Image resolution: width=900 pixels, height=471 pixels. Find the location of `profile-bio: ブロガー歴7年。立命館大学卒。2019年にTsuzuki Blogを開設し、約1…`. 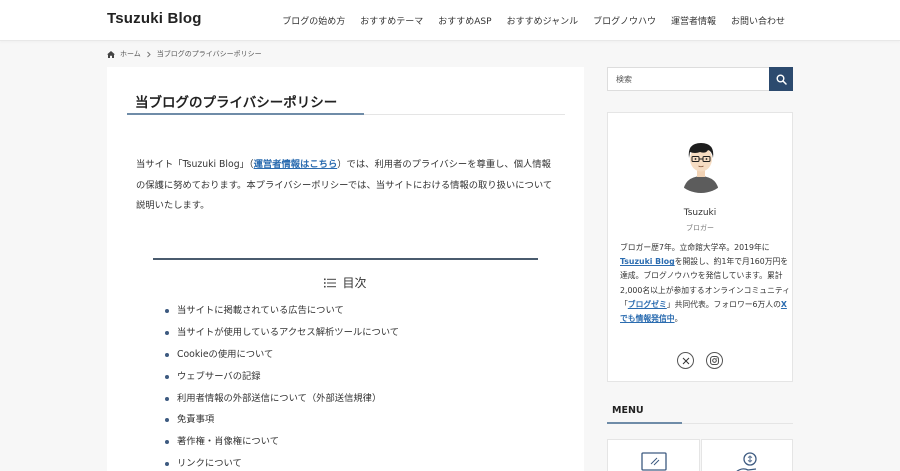

profile-bio: ブロガー歴7年。立命館大学卒。2019年にTsuzuki Blogを開設し、約1… is located at coordinates (705, 283).